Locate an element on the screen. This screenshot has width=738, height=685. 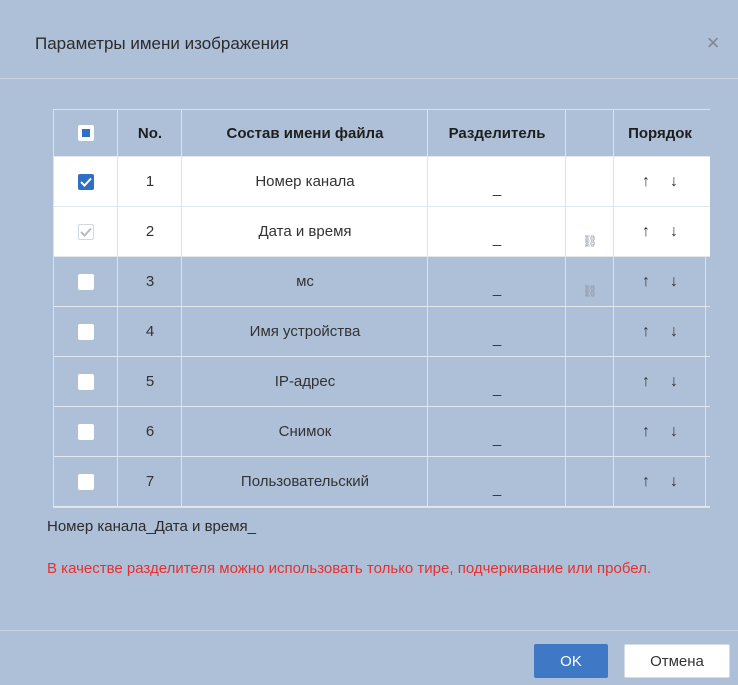
select-all-checkbox is located at coordinates (85, 133).